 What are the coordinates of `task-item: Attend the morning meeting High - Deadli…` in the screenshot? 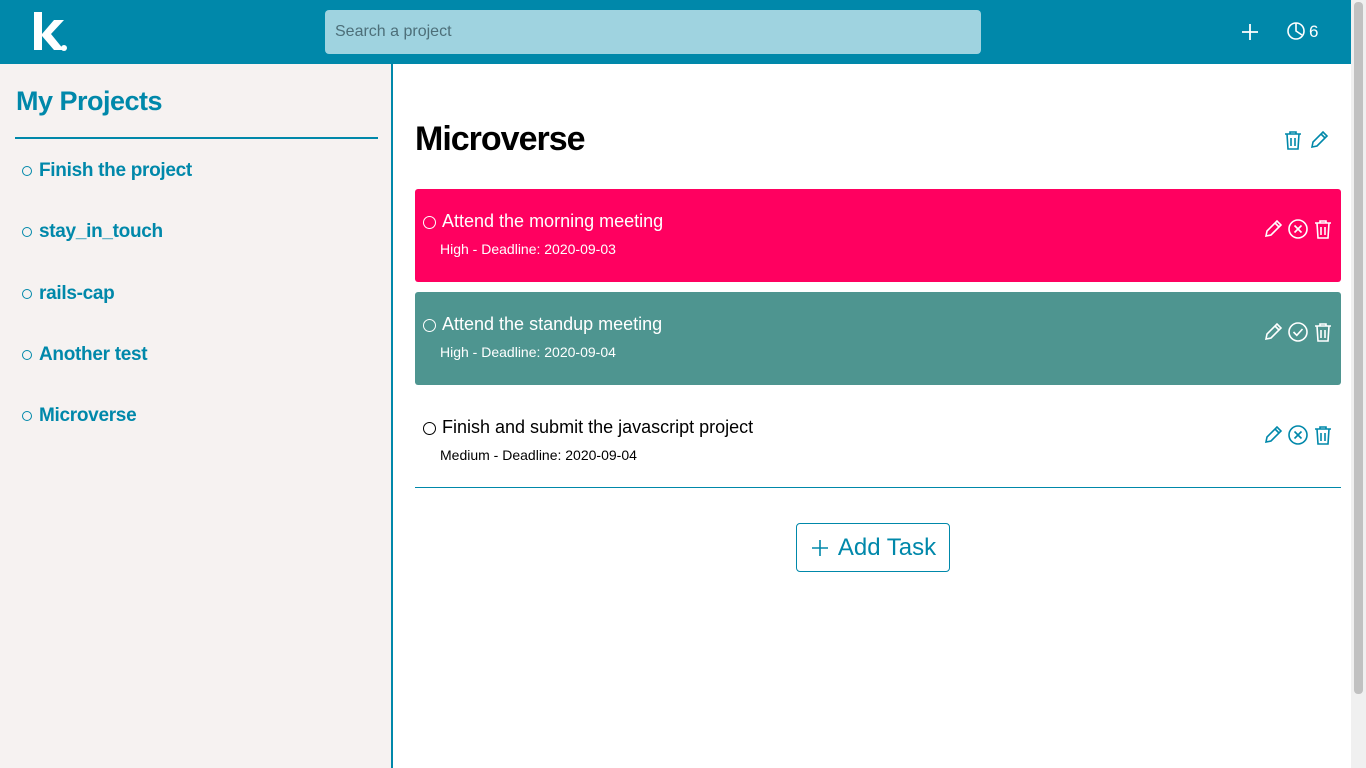 It's located at (878, 235).